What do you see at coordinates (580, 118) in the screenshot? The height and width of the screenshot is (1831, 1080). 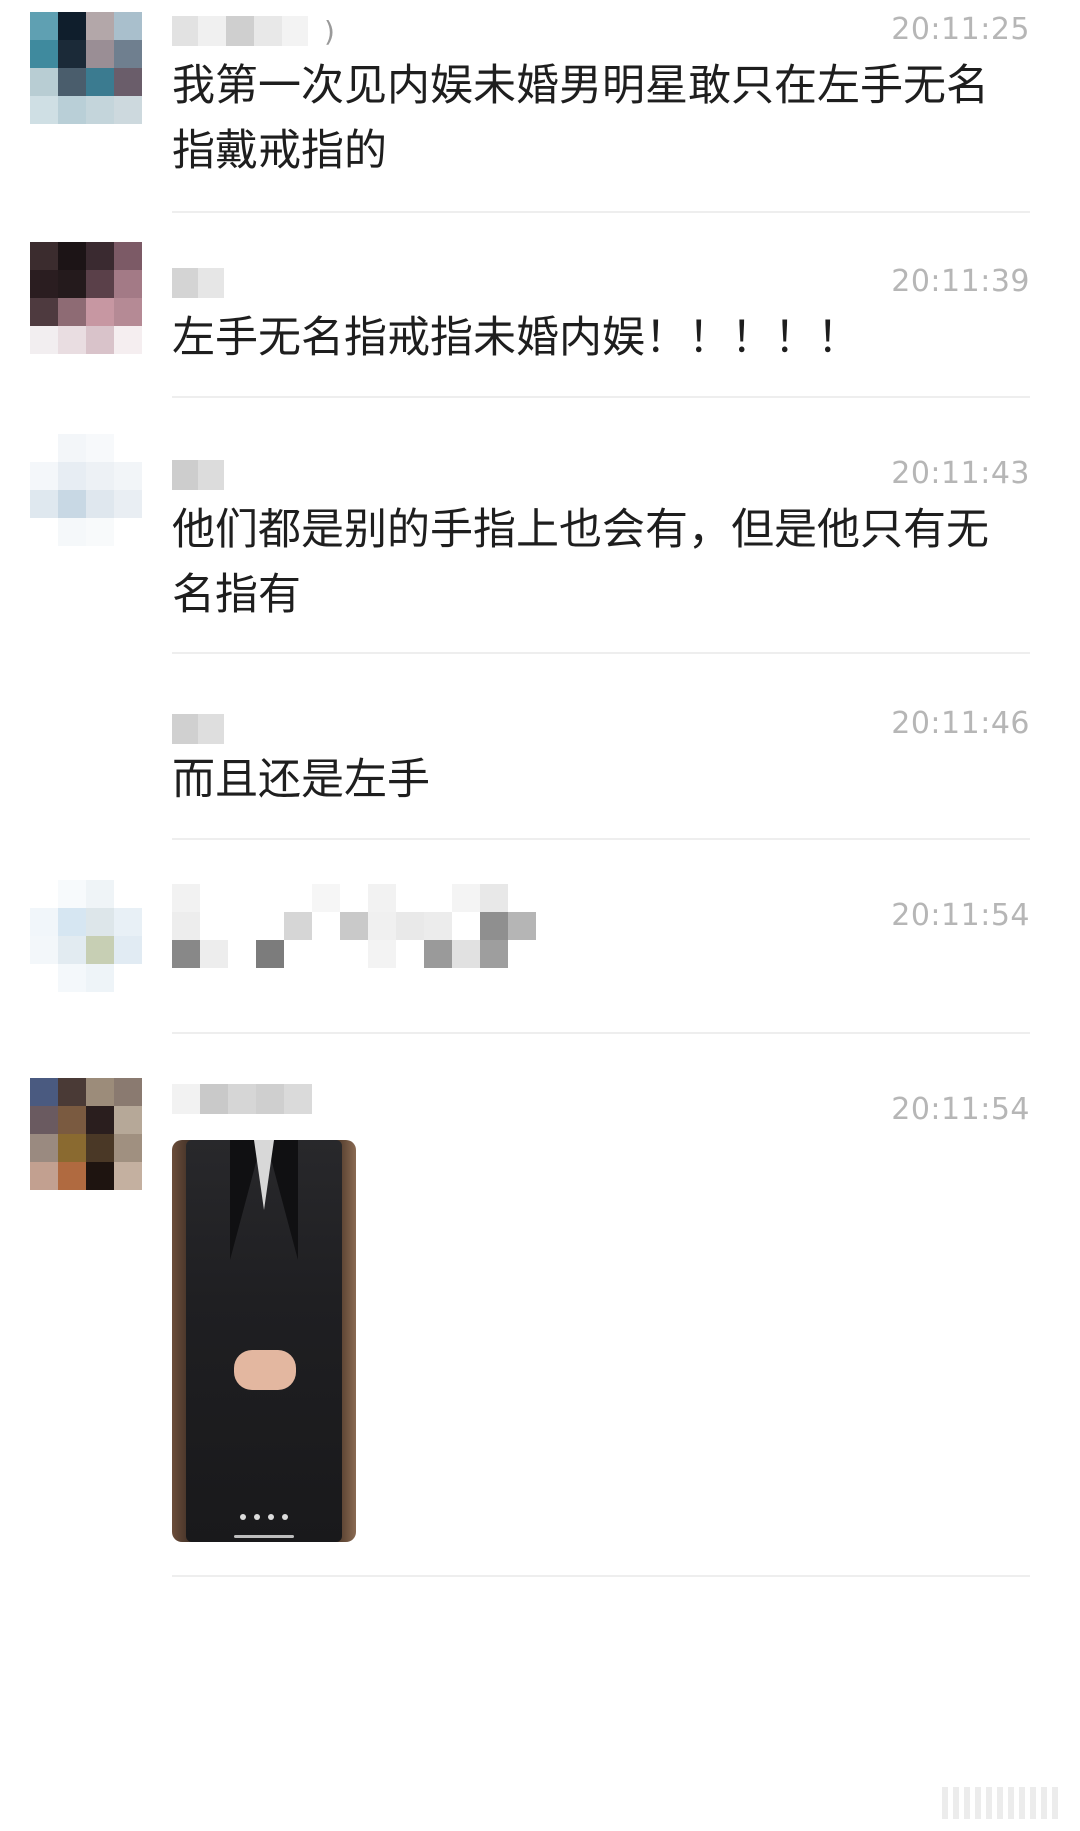 I see `message-text: 我第一次见内娱未婚男明星敢只在左手无名指戴戒指的` at bounding box center [580, 118].